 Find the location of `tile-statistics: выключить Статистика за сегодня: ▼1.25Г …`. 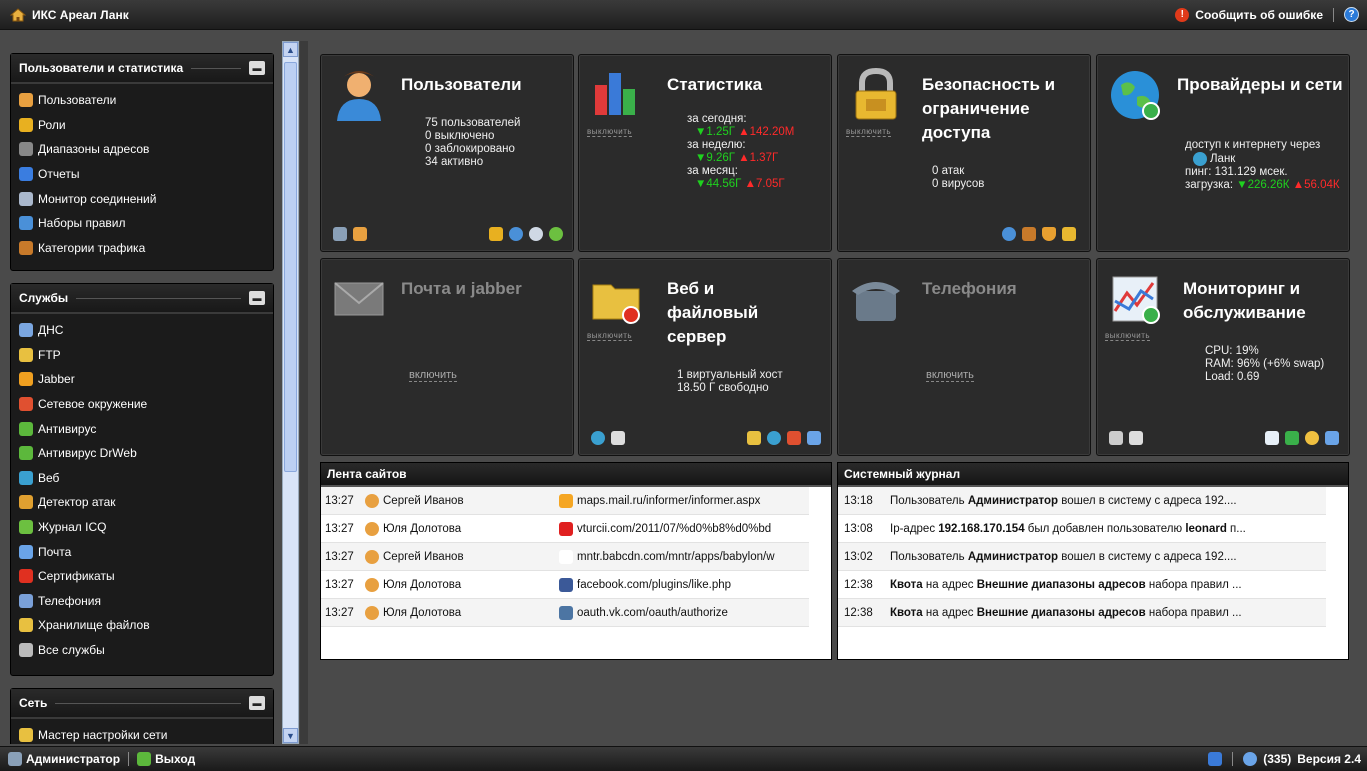

tile-statistics: выключить Статистика за сегодня: ▼1.25Г … is located at coordinates (705, 153).